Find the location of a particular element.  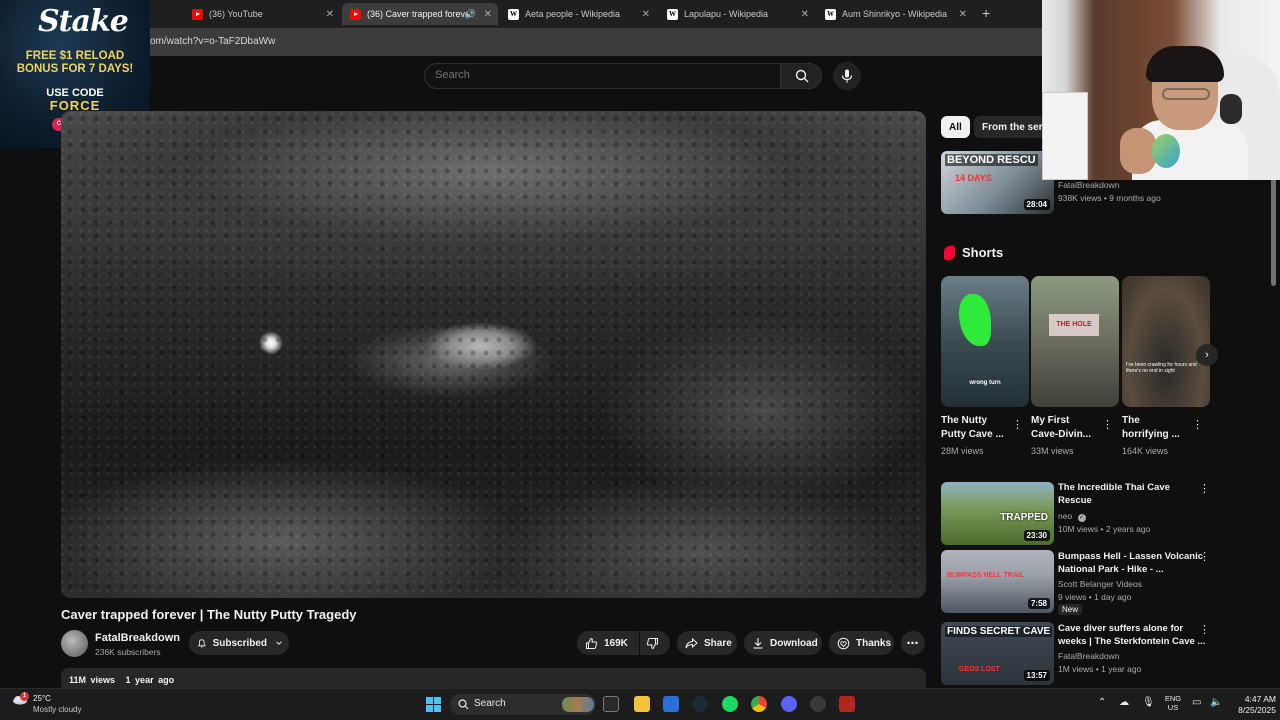

speaker-icon: 🔊 is located at coordinates (470, 14).